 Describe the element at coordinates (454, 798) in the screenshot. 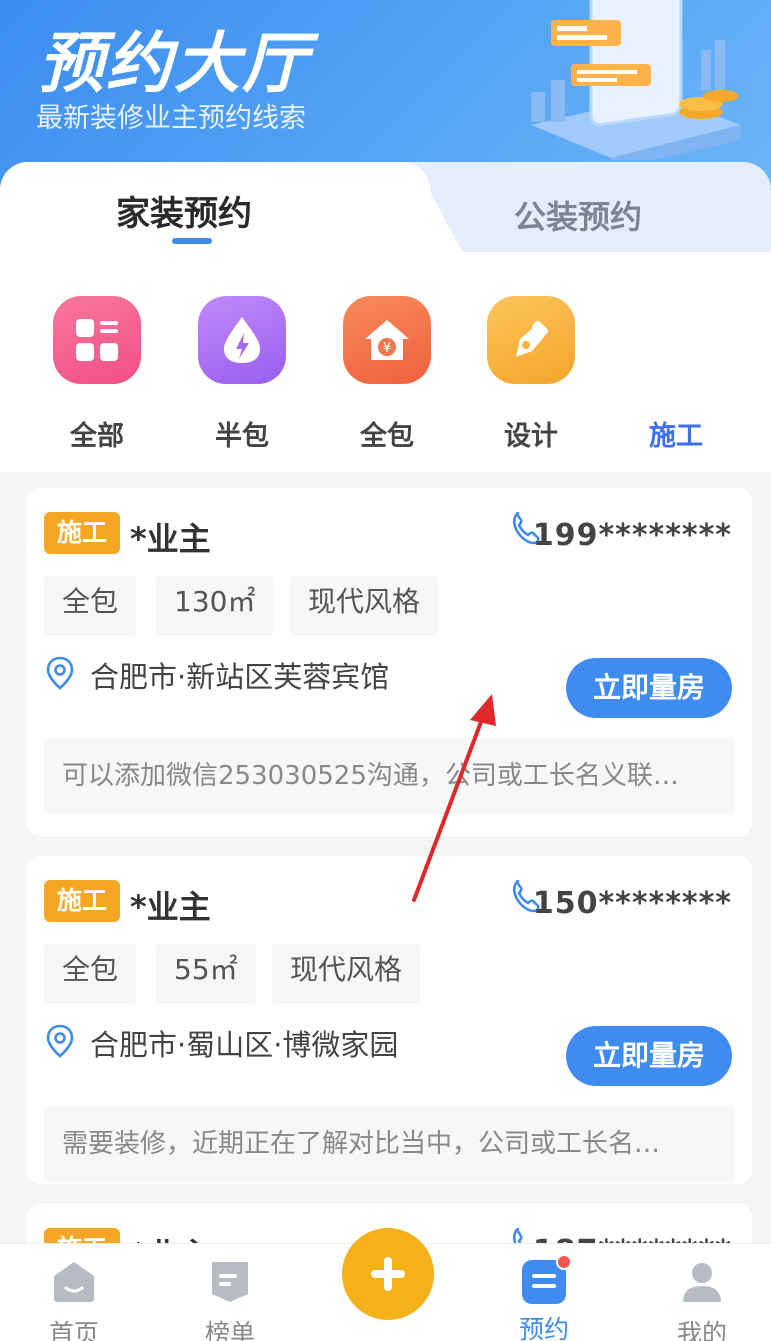

I see `annotation-arrow-icon` at that location.